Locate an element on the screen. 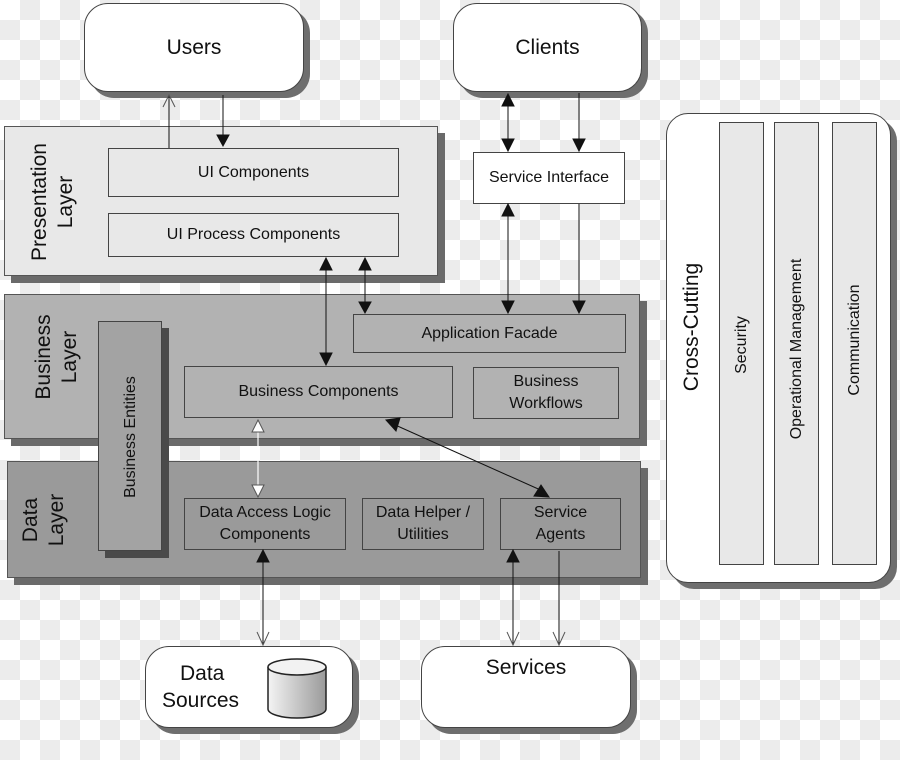 The width and height of the screenshot is (900, 760). cross-cutting-security: Security is located at coordinates (741, 343).